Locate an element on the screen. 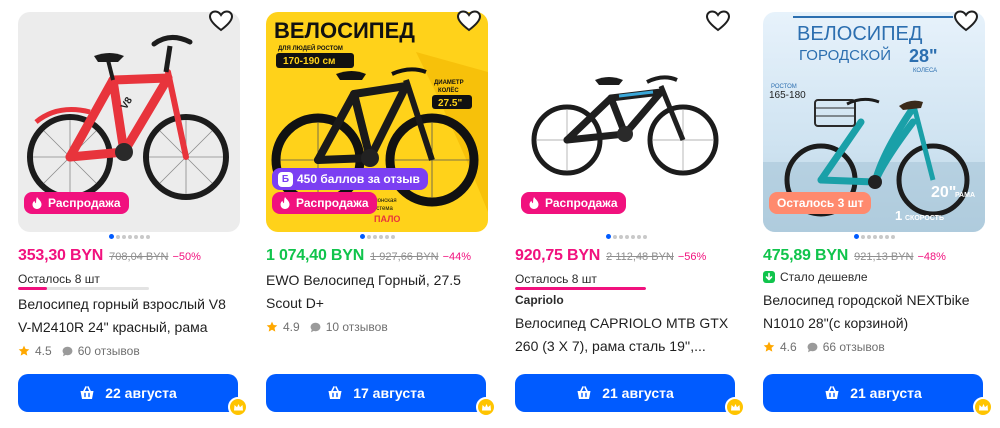 This screenshot has height=428, width=1000. add-to-cart-button: 22 августа is located at coordinates (128, 393).